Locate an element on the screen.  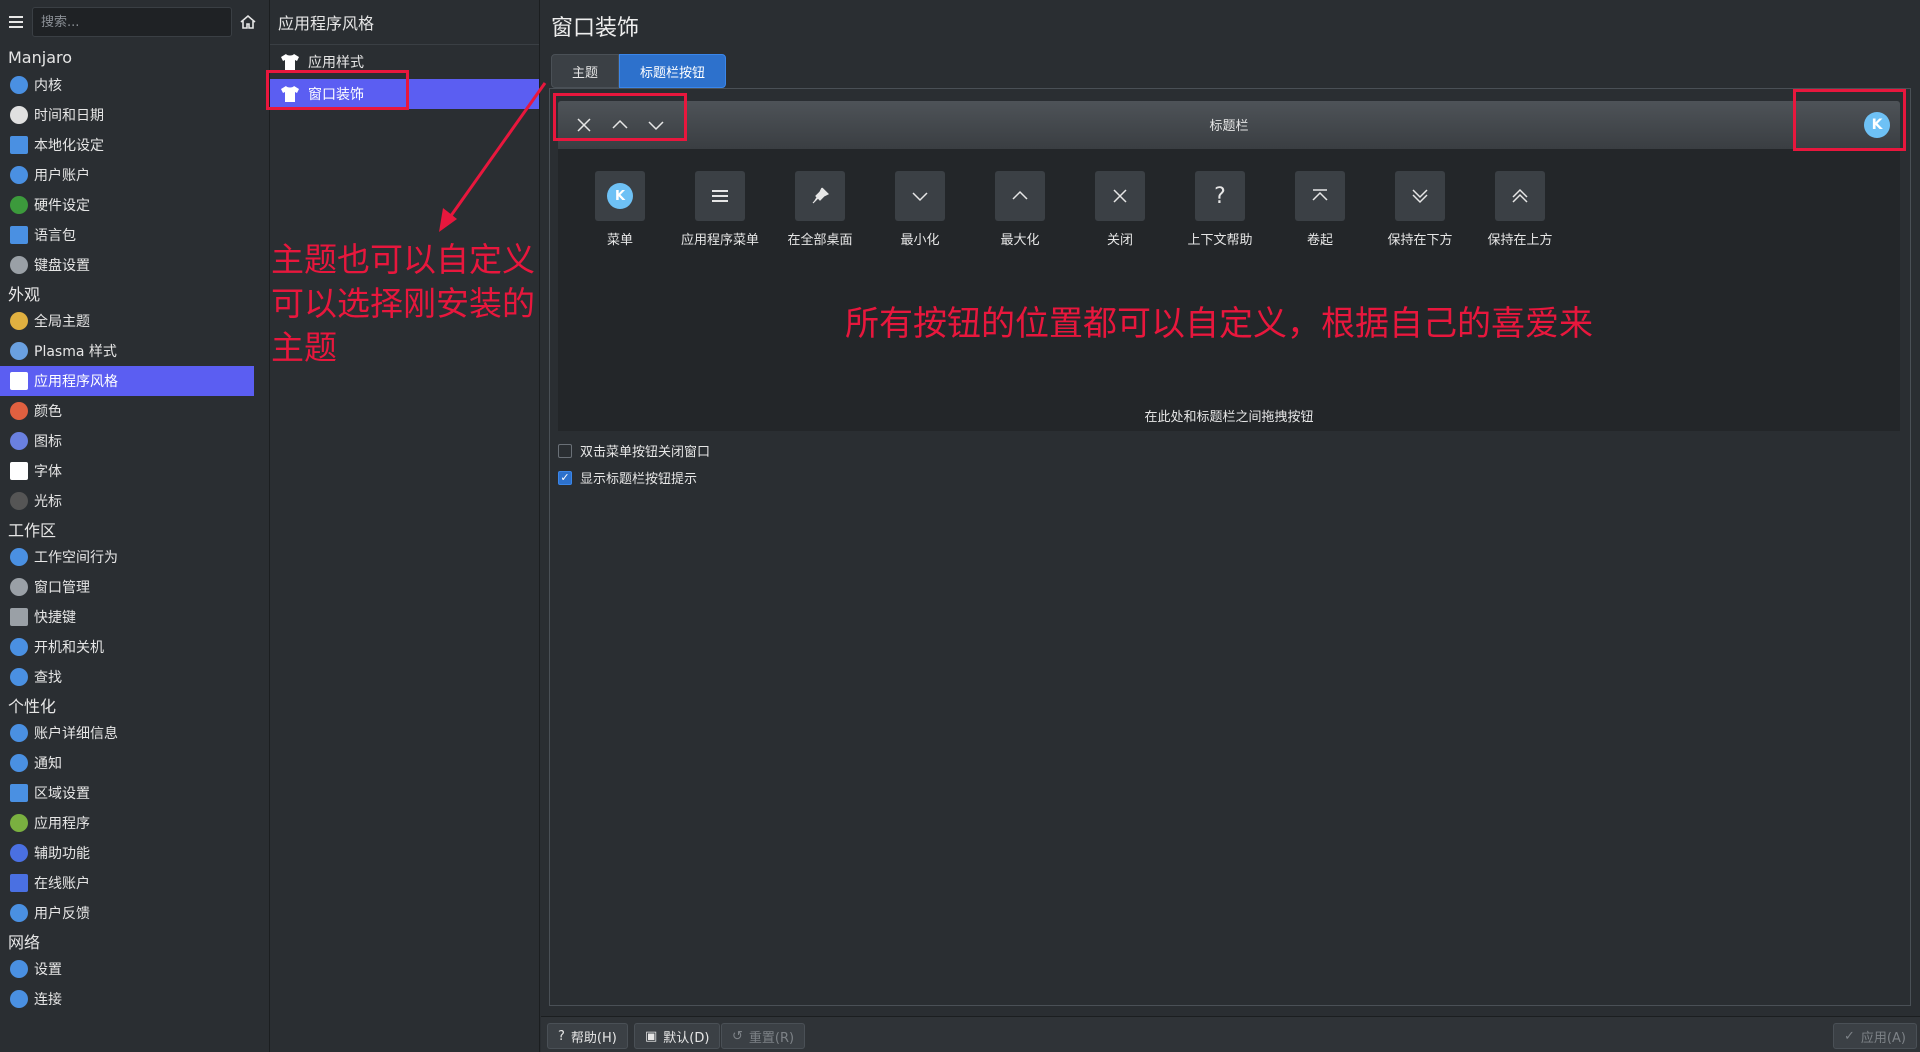
sidebar-item-label: 光标 is located at coordinates (48, 502).